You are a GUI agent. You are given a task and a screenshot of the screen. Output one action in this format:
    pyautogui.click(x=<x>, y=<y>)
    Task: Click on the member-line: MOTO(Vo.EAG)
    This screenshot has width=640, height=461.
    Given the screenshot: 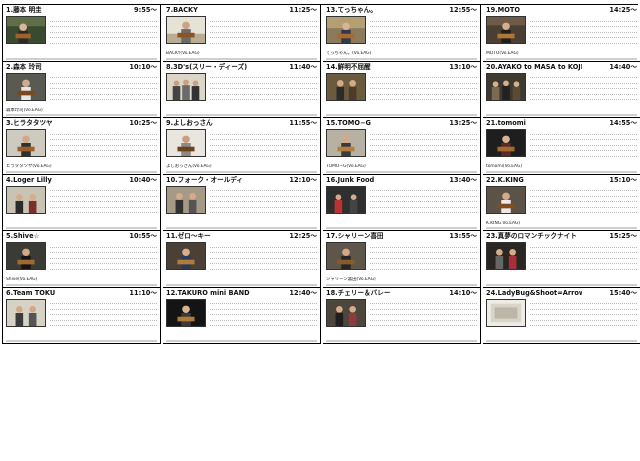 What is the action you would take?
    pyautogui.click(x=561, y=55)
    